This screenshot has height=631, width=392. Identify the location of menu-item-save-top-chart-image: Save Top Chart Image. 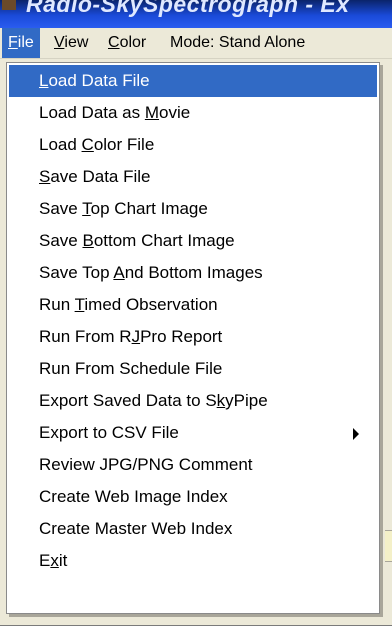
(193, 209).